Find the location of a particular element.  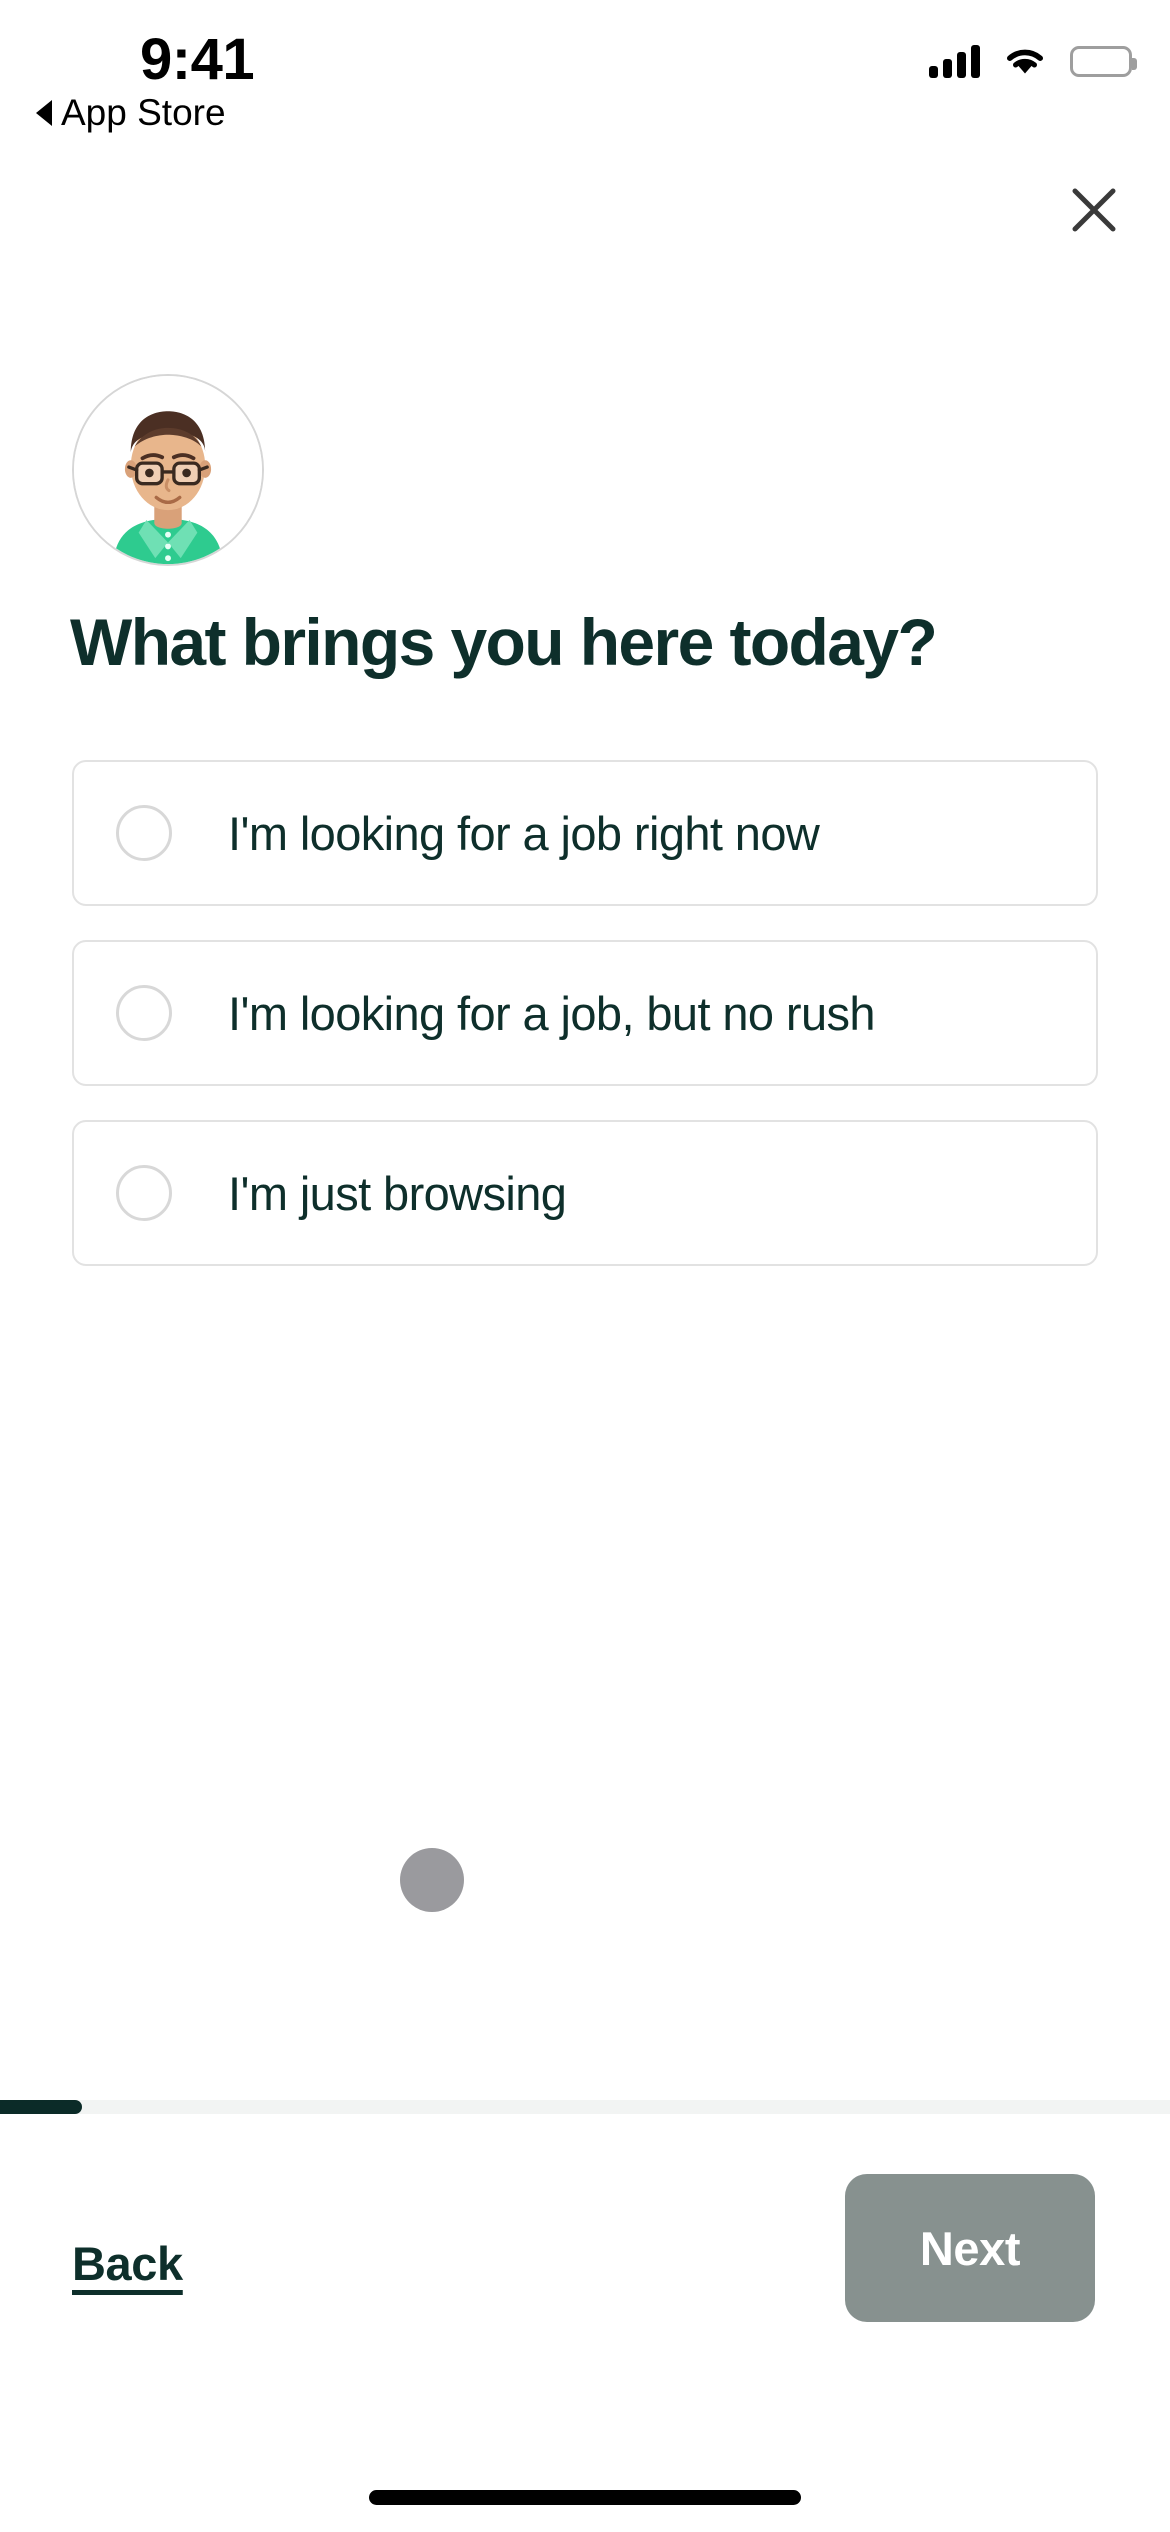

status-bar: 9:41 App Store is located at coordinates (585, 75).